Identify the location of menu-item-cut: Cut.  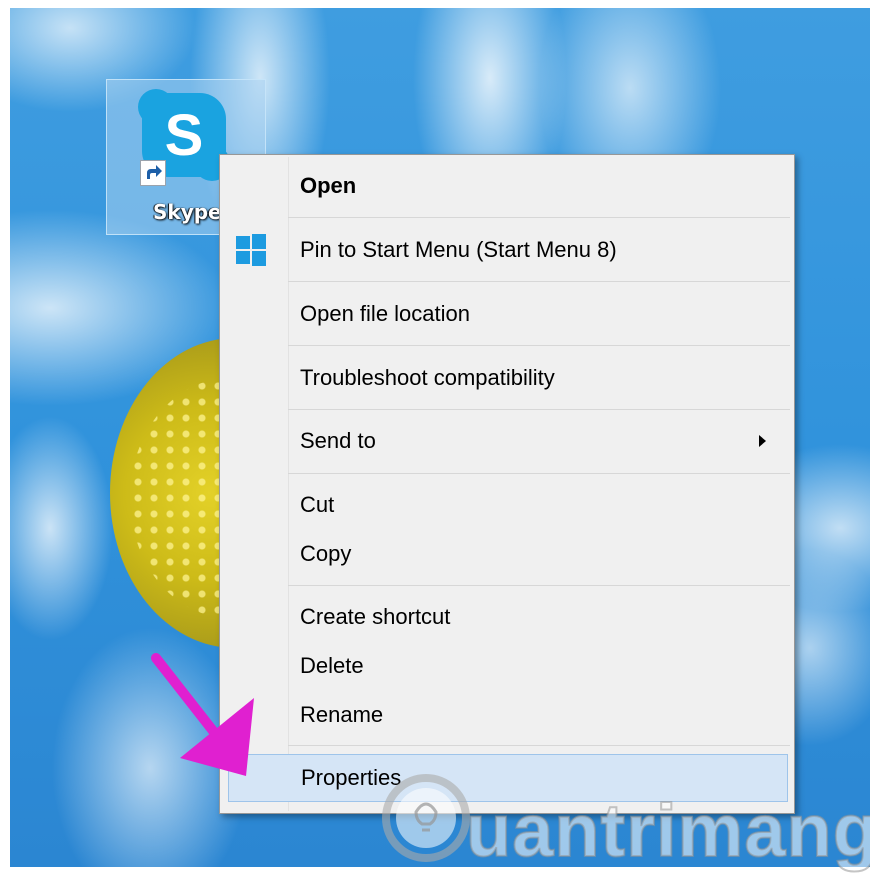
(507, 505).